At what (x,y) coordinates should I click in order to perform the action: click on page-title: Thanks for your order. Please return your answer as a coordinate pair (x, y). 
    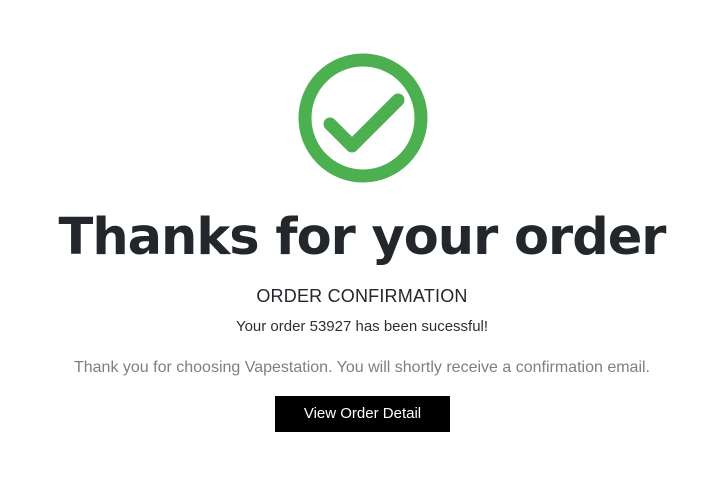
    Looking at the image, I should click on (362, 237).